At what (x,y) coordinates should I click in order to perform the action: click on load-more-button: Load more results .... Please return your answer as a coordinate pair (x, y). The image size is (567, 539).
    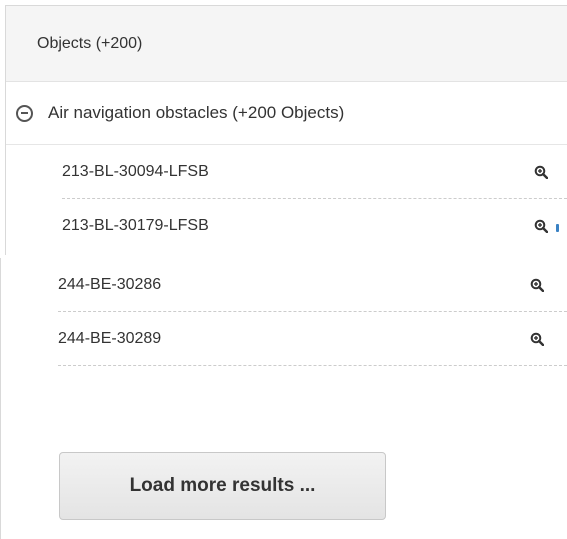
    Looking at the image, I should click on (222, 486).